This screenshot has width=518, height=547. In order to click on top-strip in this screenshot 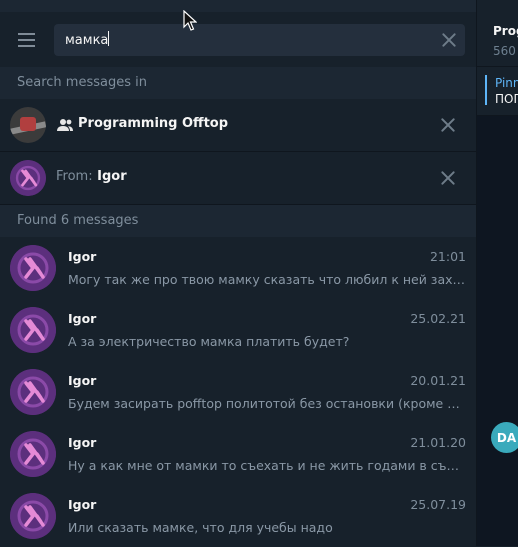, I will do `click(238, 6)`.